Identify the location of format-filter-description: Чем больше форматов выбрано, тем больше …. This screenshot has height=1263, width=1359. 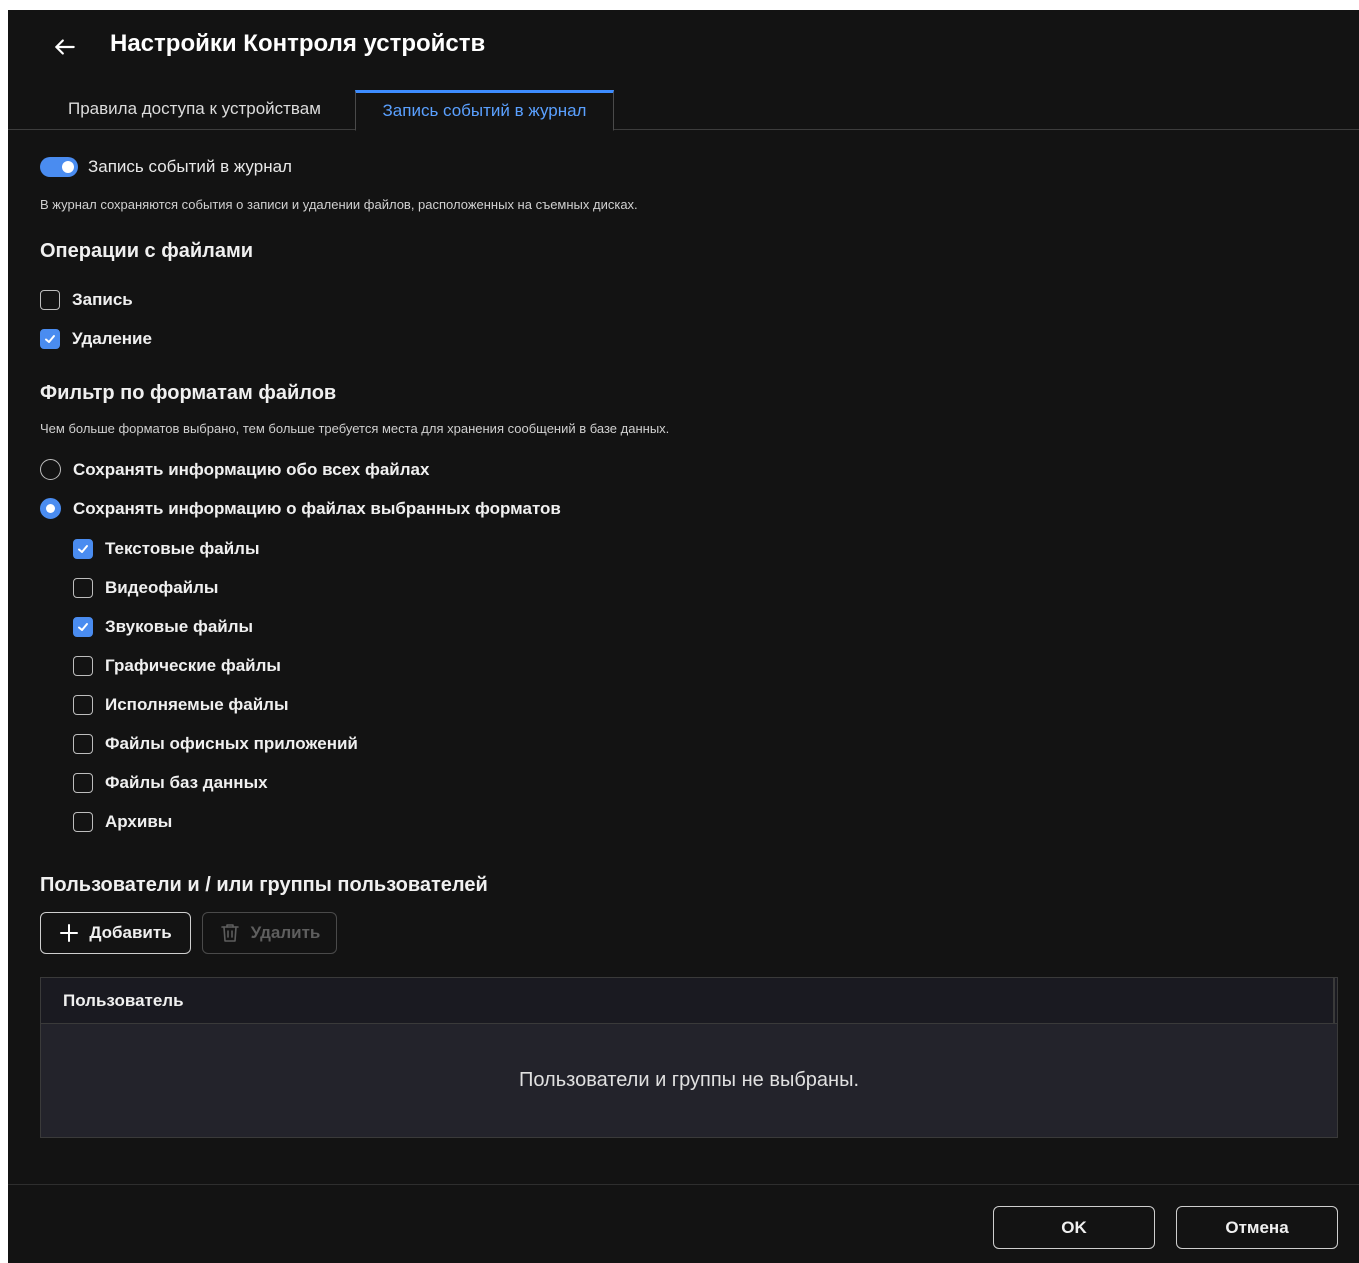
(355, 428).